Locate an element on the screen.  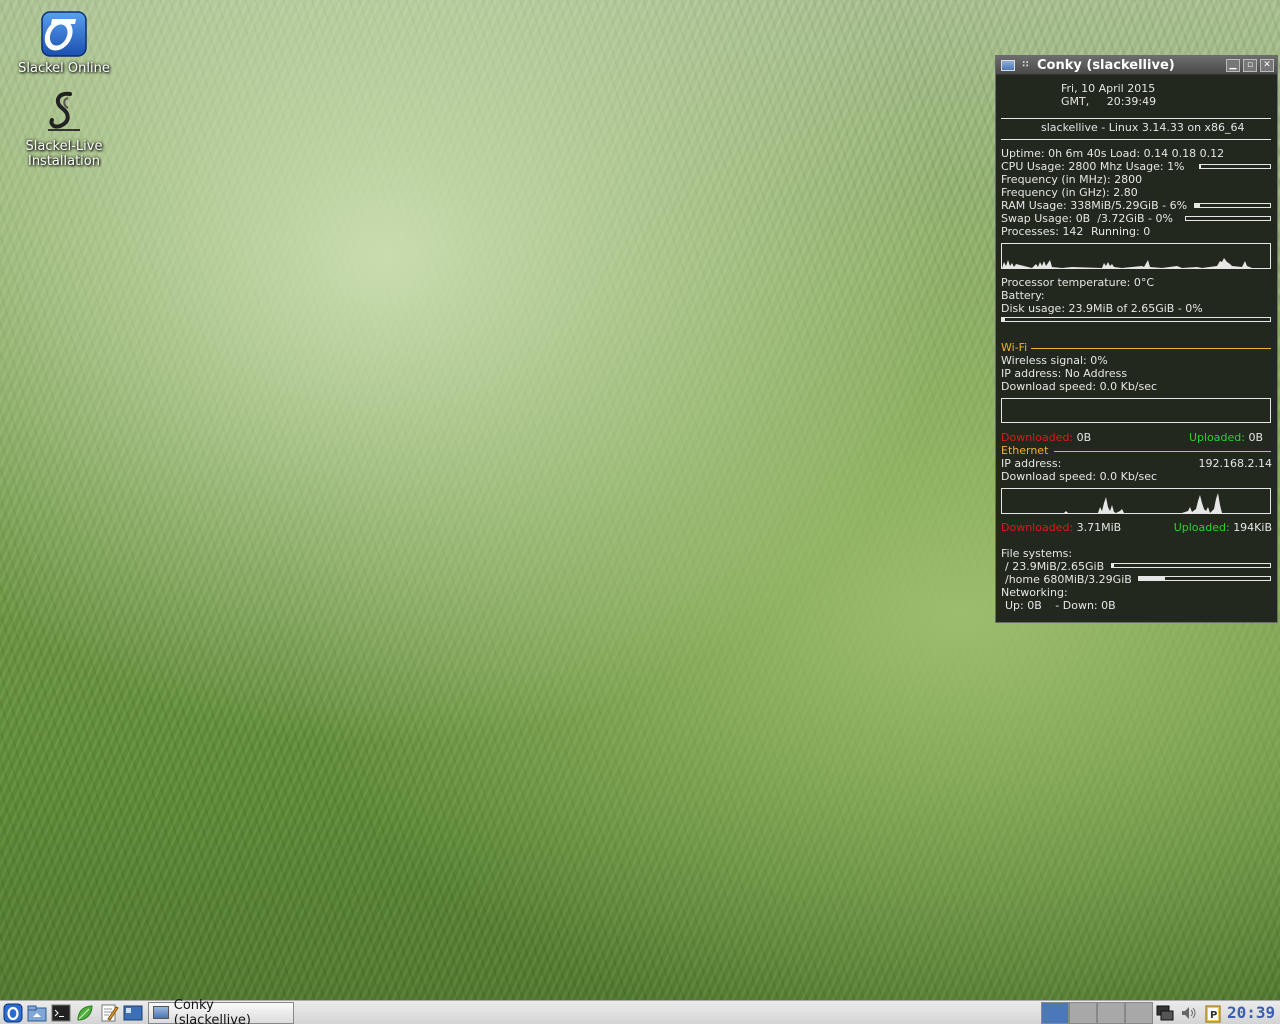
freq-mhz-row: Frequency (in MHz): 2800 is located at coordinates (1071, 179).